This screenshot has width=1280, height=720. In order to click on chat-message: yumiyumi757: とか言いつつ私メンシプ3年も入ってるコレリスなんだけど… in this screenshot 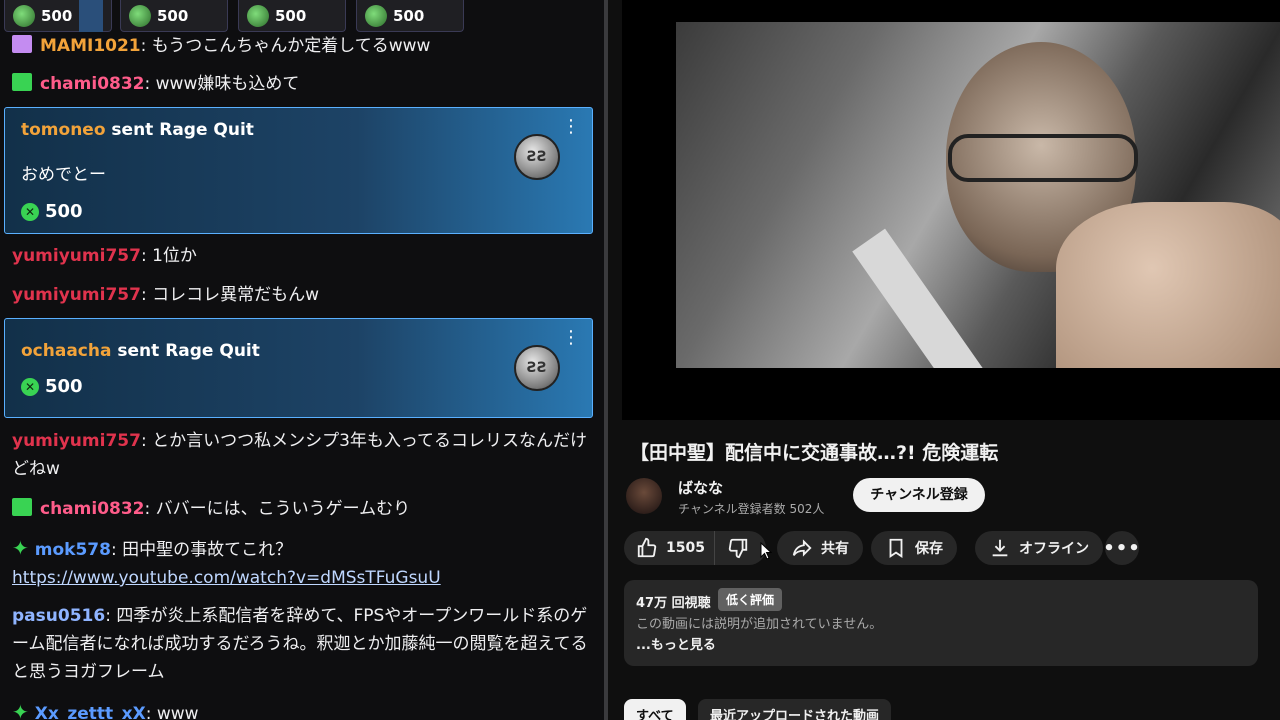, I will do `click(304, 455)`.